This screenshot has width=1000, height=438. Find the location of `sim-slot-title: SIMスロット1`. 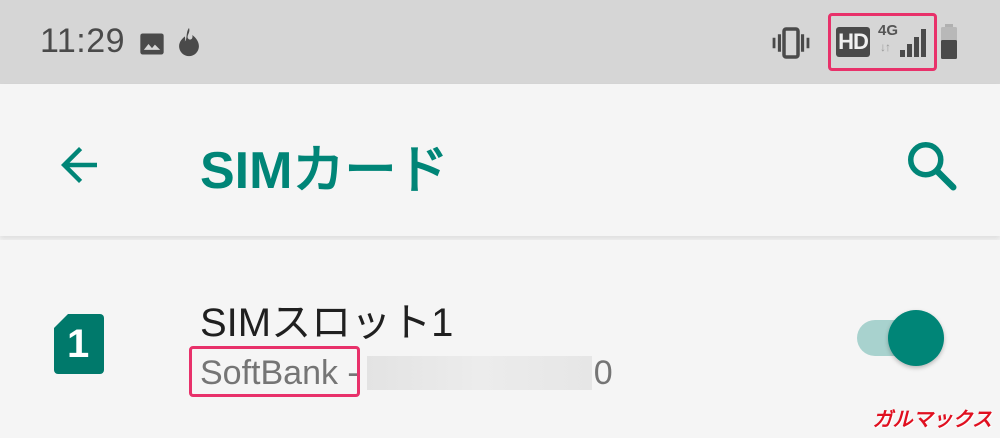

sim-slot-title: SIMスロット1 is located at coordinates (327, 323).